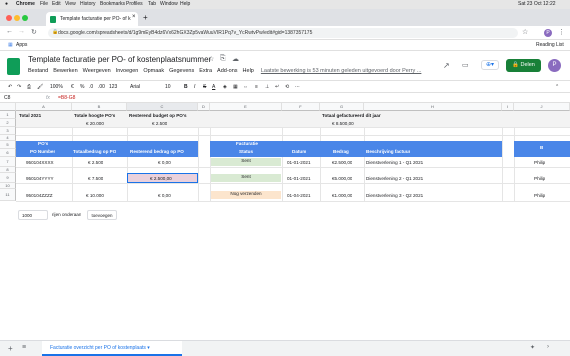 This screenshot has width=570, height=356. What do you see at coordinates (245, 87) in the screenshot?
I see `merge-icon: ⇔` at bounding box center [245, 87].